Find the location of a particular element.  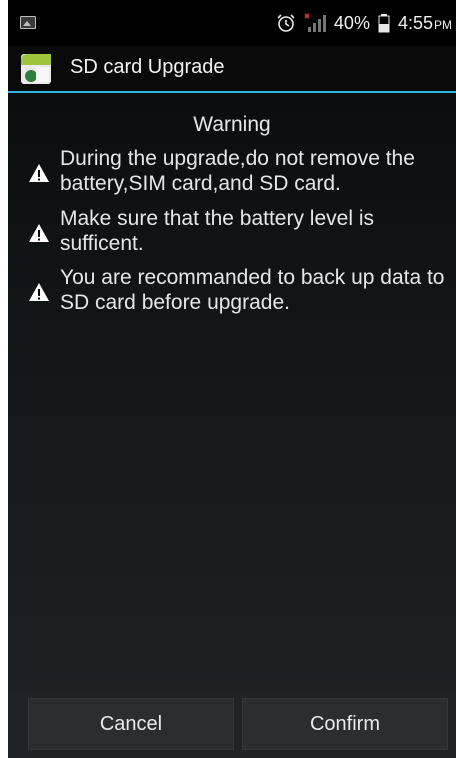

battery-percent: 40% is located at coordinates (351, 22).